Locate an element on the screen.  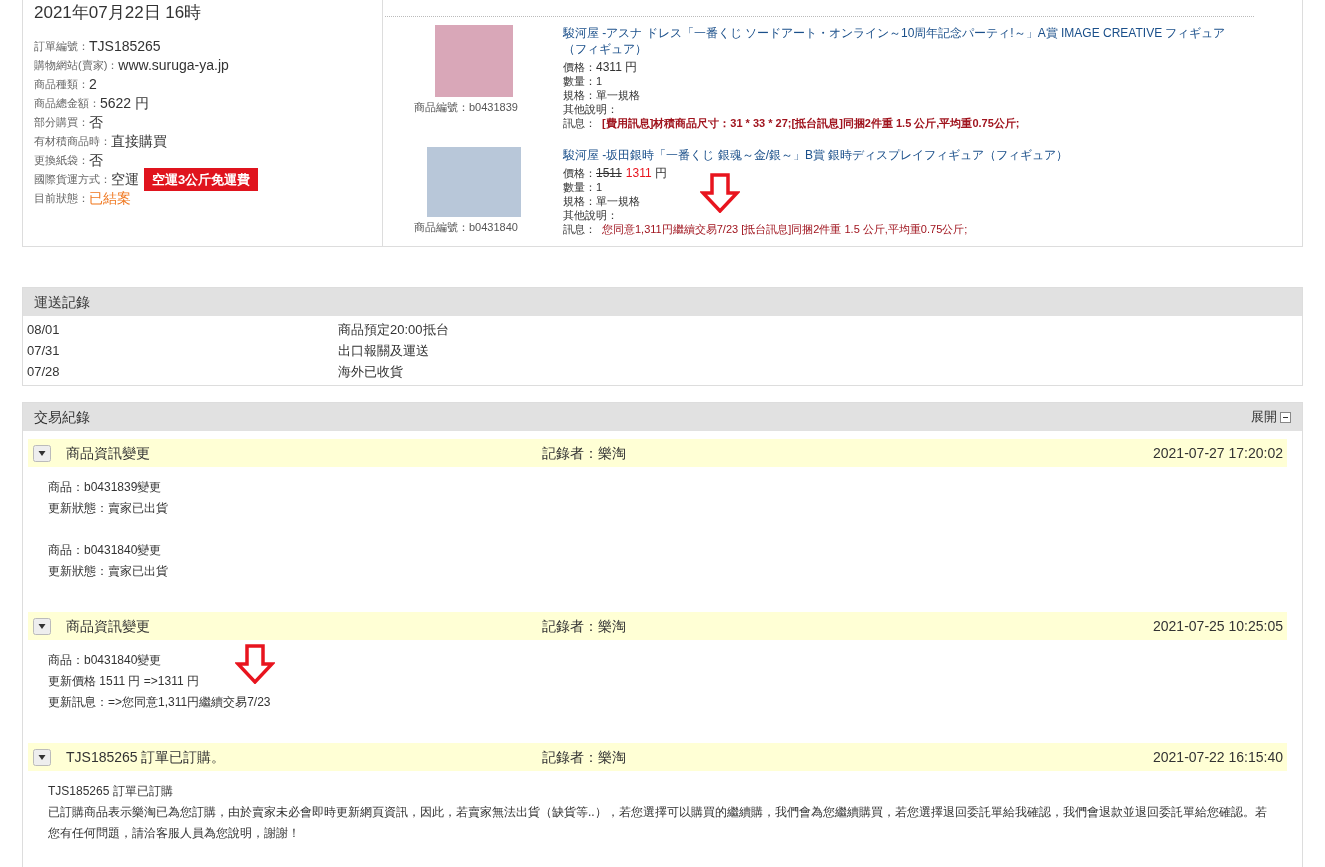
field-value: TJS185265 is located at coordinates (125, 46).